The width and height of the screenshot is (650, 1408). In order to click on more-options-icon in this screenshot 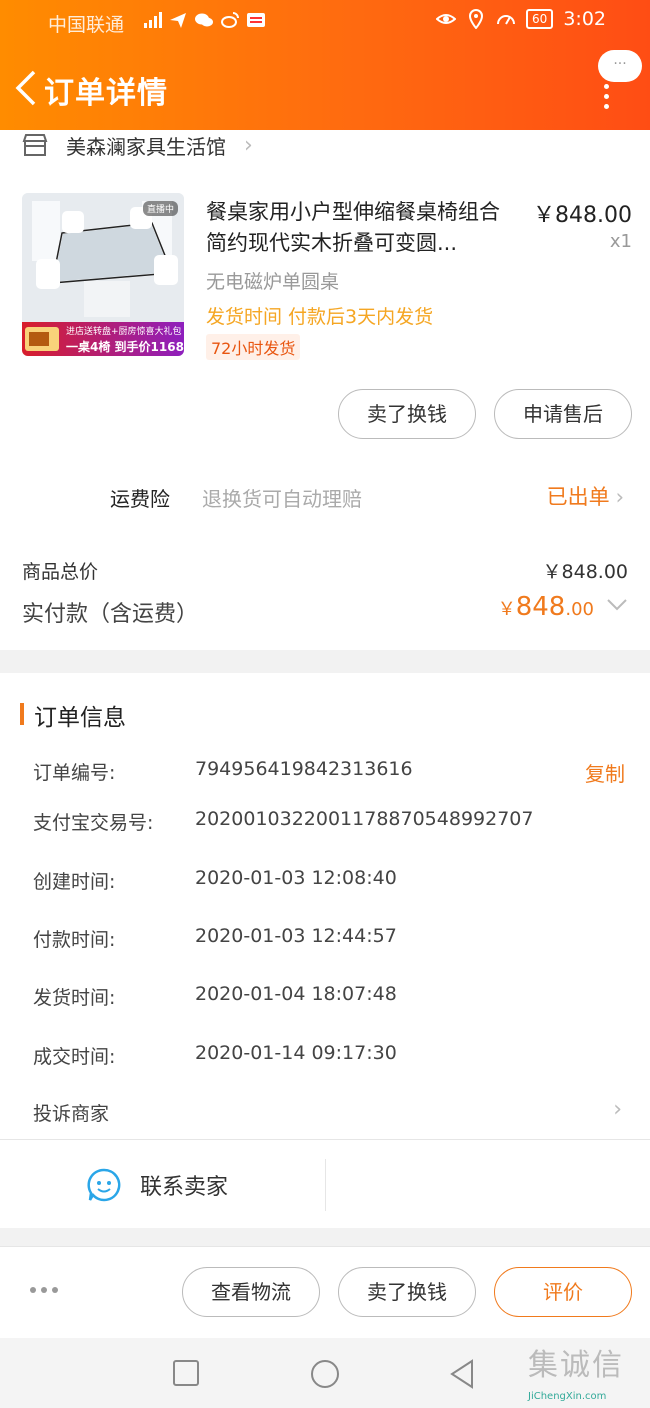, I will do `click(607, 96)`.